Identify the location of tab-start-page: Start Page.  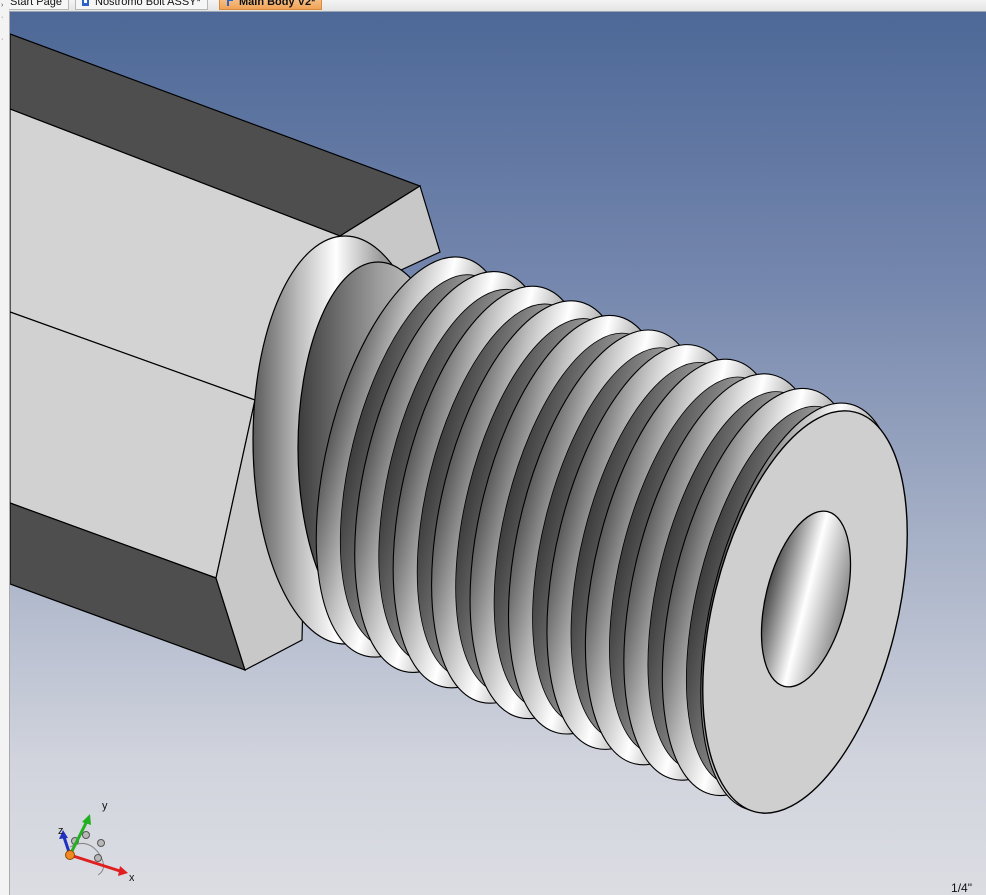
(39, 5).